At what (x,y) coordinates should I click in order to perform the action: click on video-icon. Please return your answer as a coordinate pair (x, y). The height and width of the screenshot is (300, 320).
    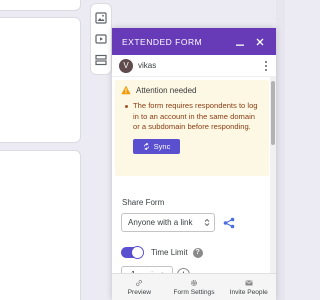
    Looking at the image, I should click on (101, 39).